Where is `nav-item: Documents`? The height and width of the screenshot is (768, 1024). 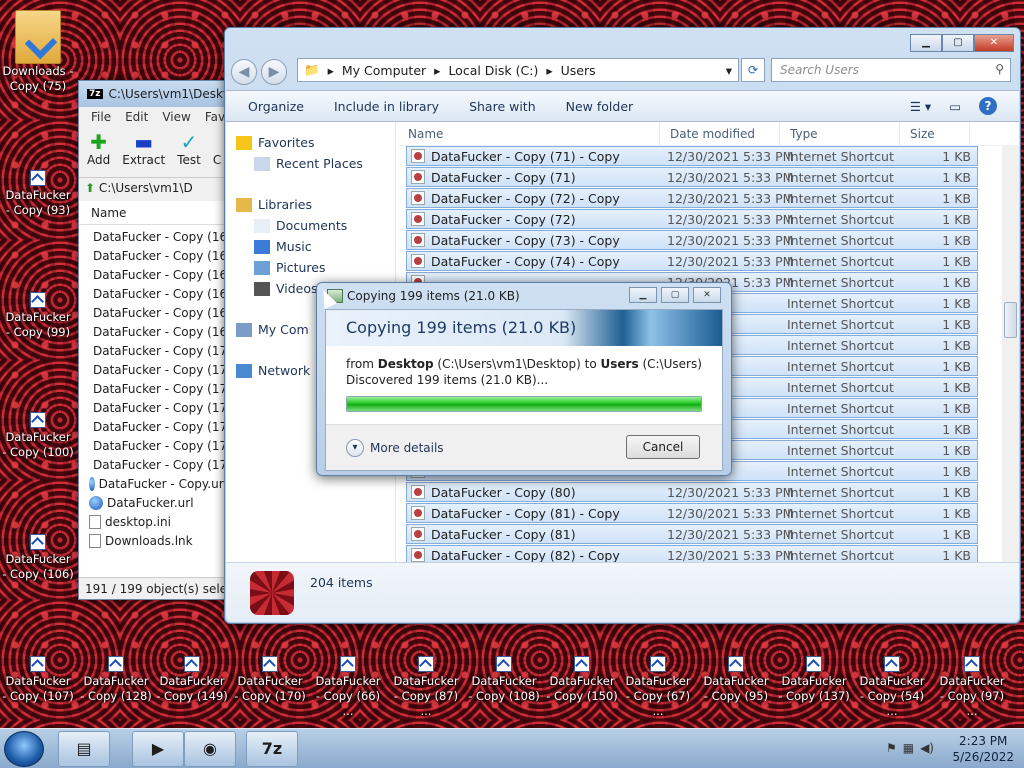 nav-item: Documents is located at coordinates (310, 225).